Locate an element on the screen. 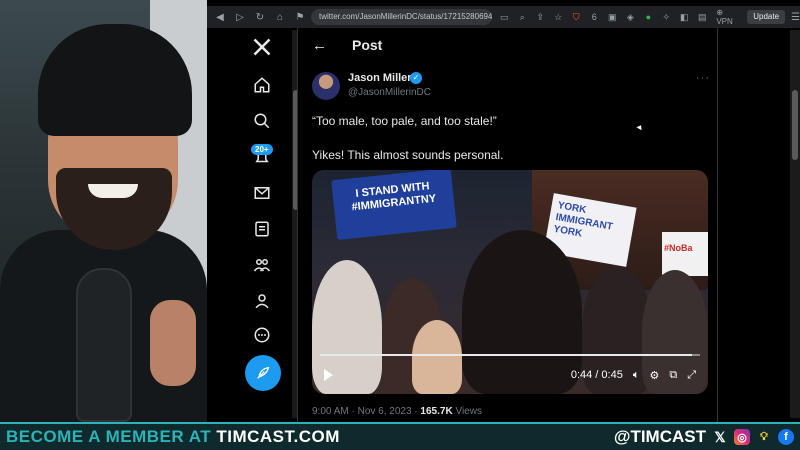  view-count: 165.7K is located at coordinates (436, 411).